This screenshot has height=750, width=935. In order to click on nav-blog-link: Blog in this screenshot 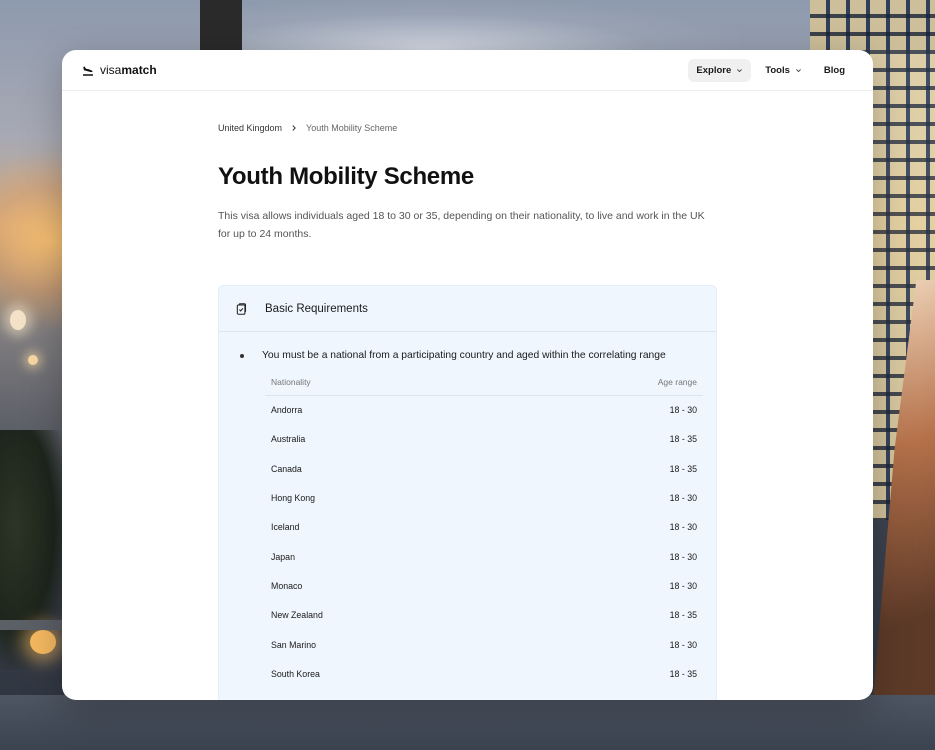, I will do `click(834, 70)`.